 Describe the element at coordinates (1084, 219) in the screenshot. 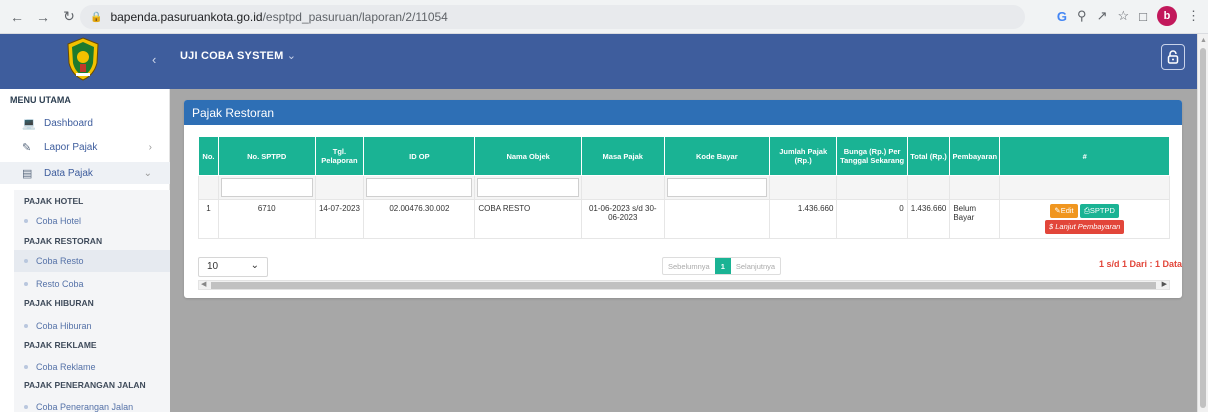

I see `cell-actions: ✎Edit ⎙SPTPD $ Lanjut Pembayaran` at that location.